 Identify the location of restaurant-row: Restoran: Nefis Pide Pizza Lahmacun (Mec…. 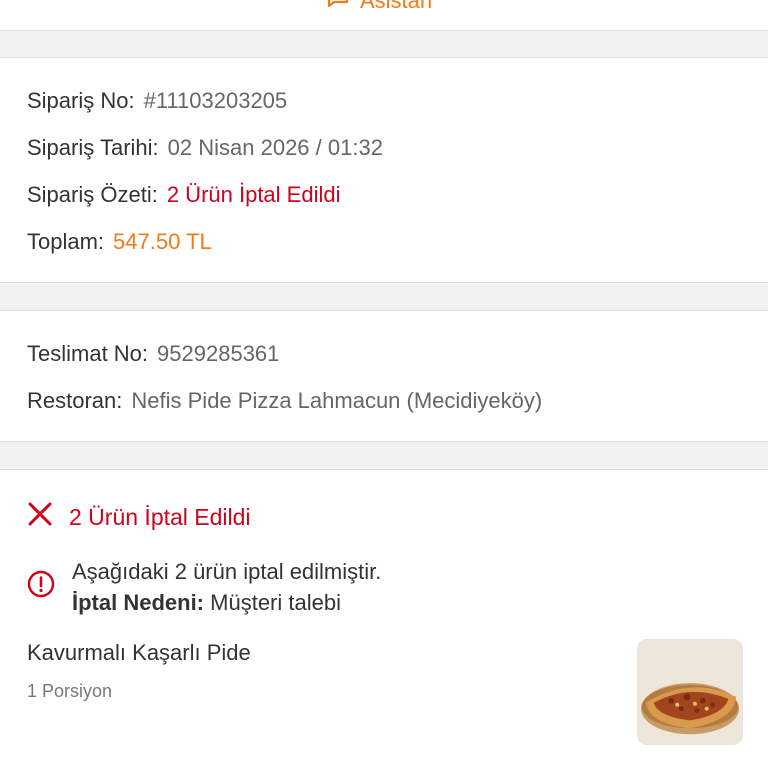
(284, 401).